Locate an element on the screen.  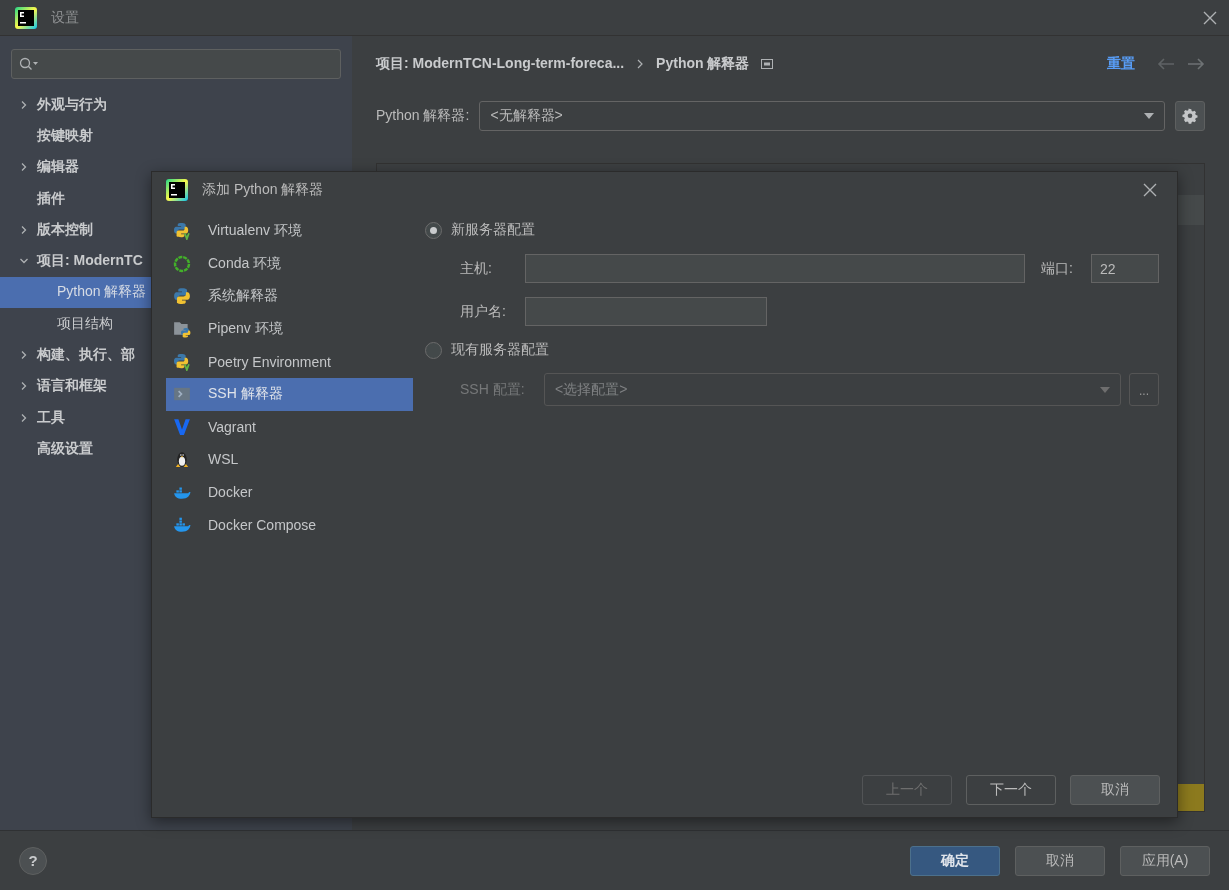
radio-label: 新服务器配置 is located at coordinates (493, 230).